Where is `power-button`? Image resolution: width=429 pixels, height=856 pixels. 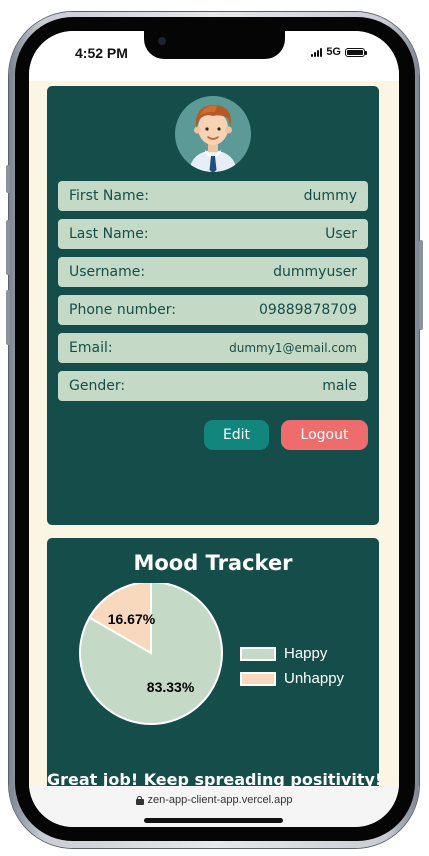 power-button is located at coordinates (421, 285).